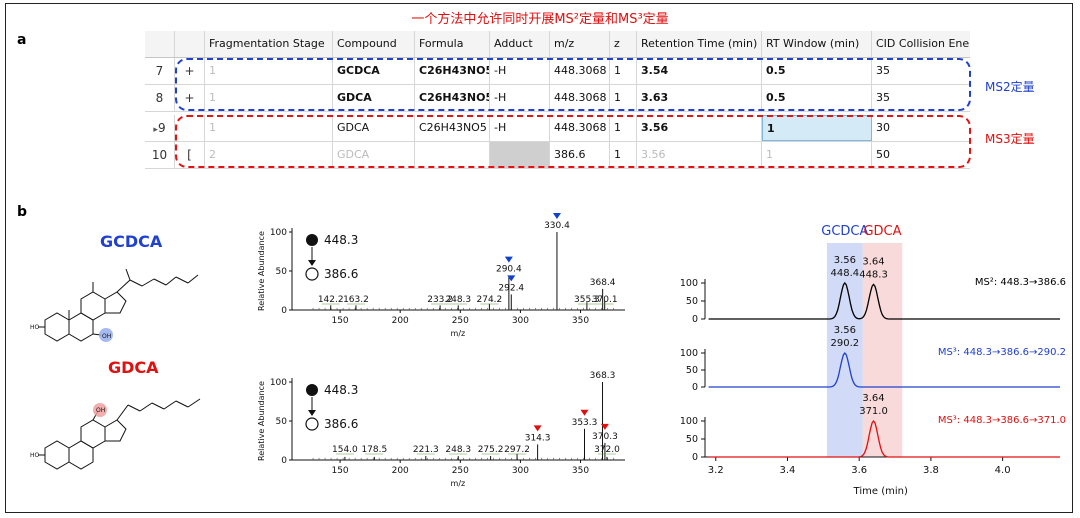 This screenshot has width=1080, height=518. Describe the element at coordinates (603, 376) in the screenshot. I see `peak-label: 368.3` at that location.